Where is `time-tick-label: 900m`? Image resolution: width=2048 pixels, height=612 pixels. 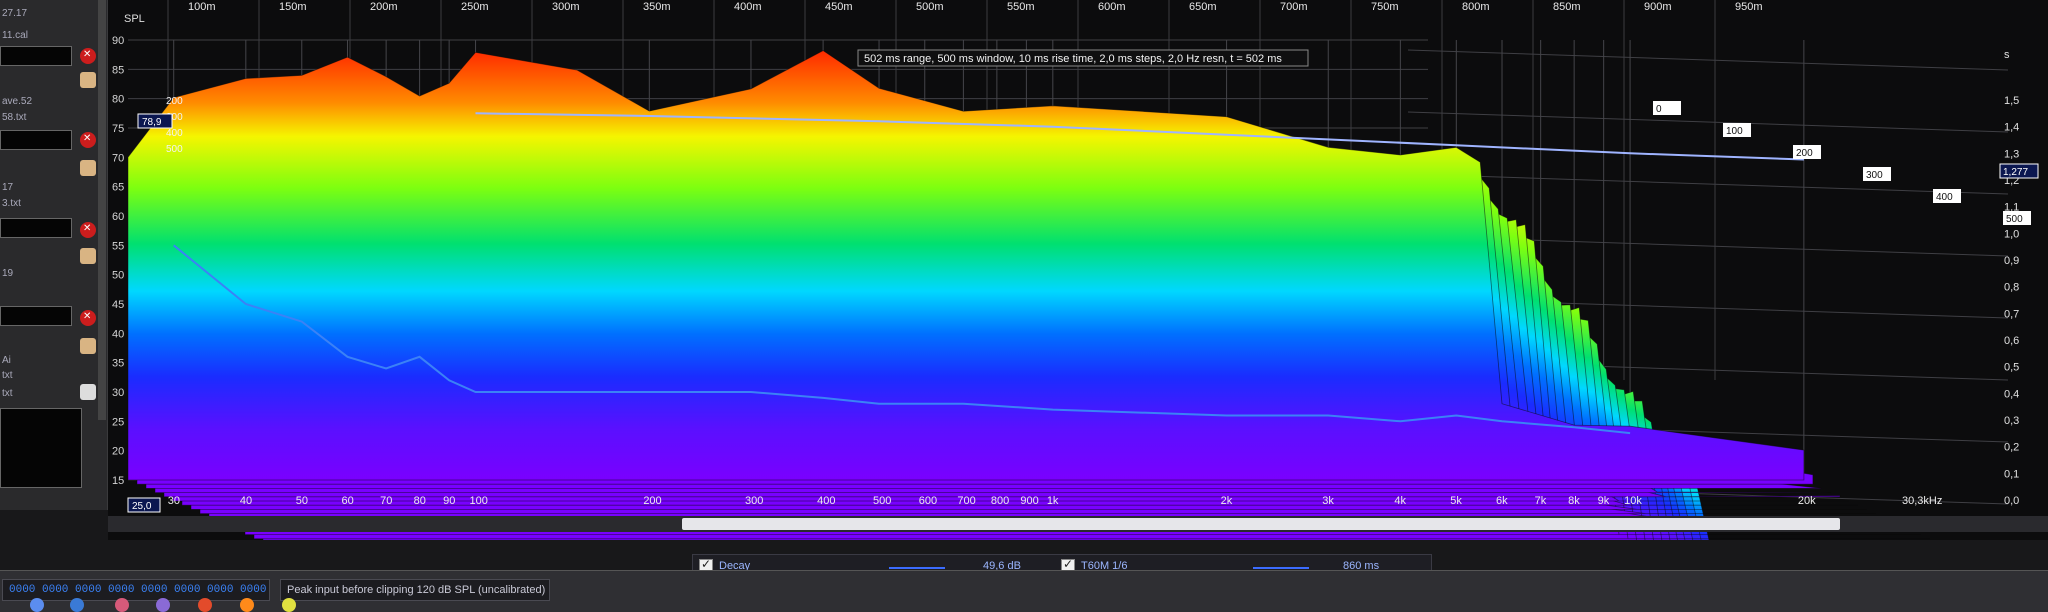
time-tick-label: 900m is located at coordinates (1658, 7).